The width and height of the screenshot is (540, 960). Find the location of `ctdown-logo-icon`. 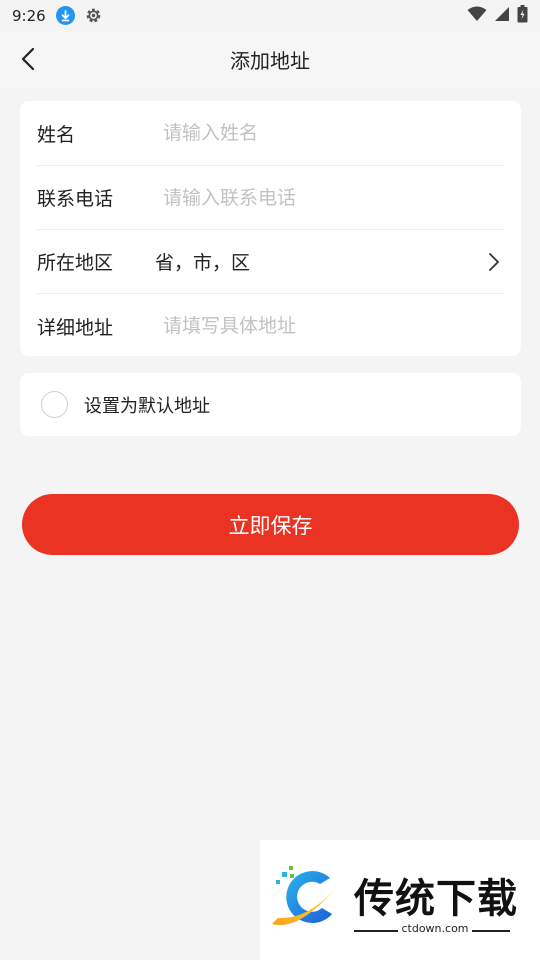

ctdown-logo-icon is located at coordinates (305, 896).